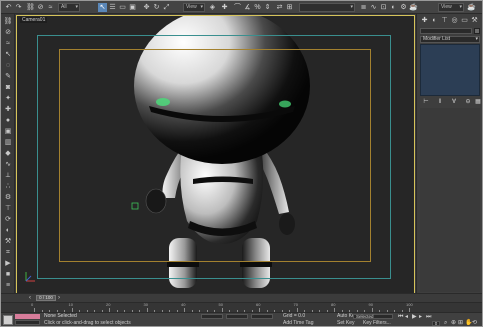  What do you see at coordinates (8, 175) in the screenshot?
I see `bone-icon: ⟂` at bounding box center [8, 175].